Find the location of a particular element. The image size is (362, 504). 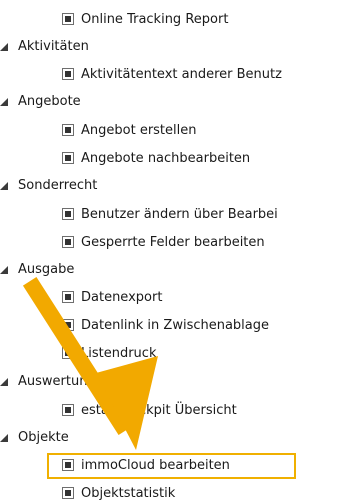

tree-item-label: Datenexport is located at coordinates (122, 297).